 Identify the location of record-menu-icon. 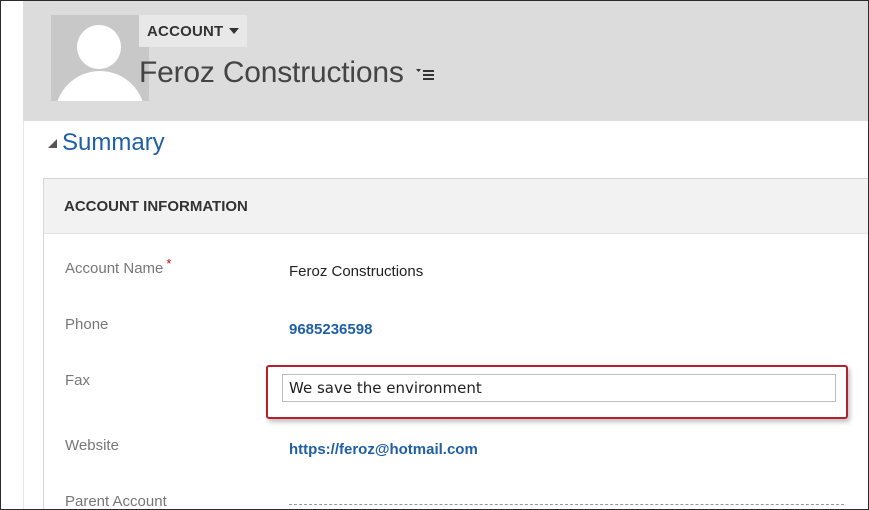
(424, 75).